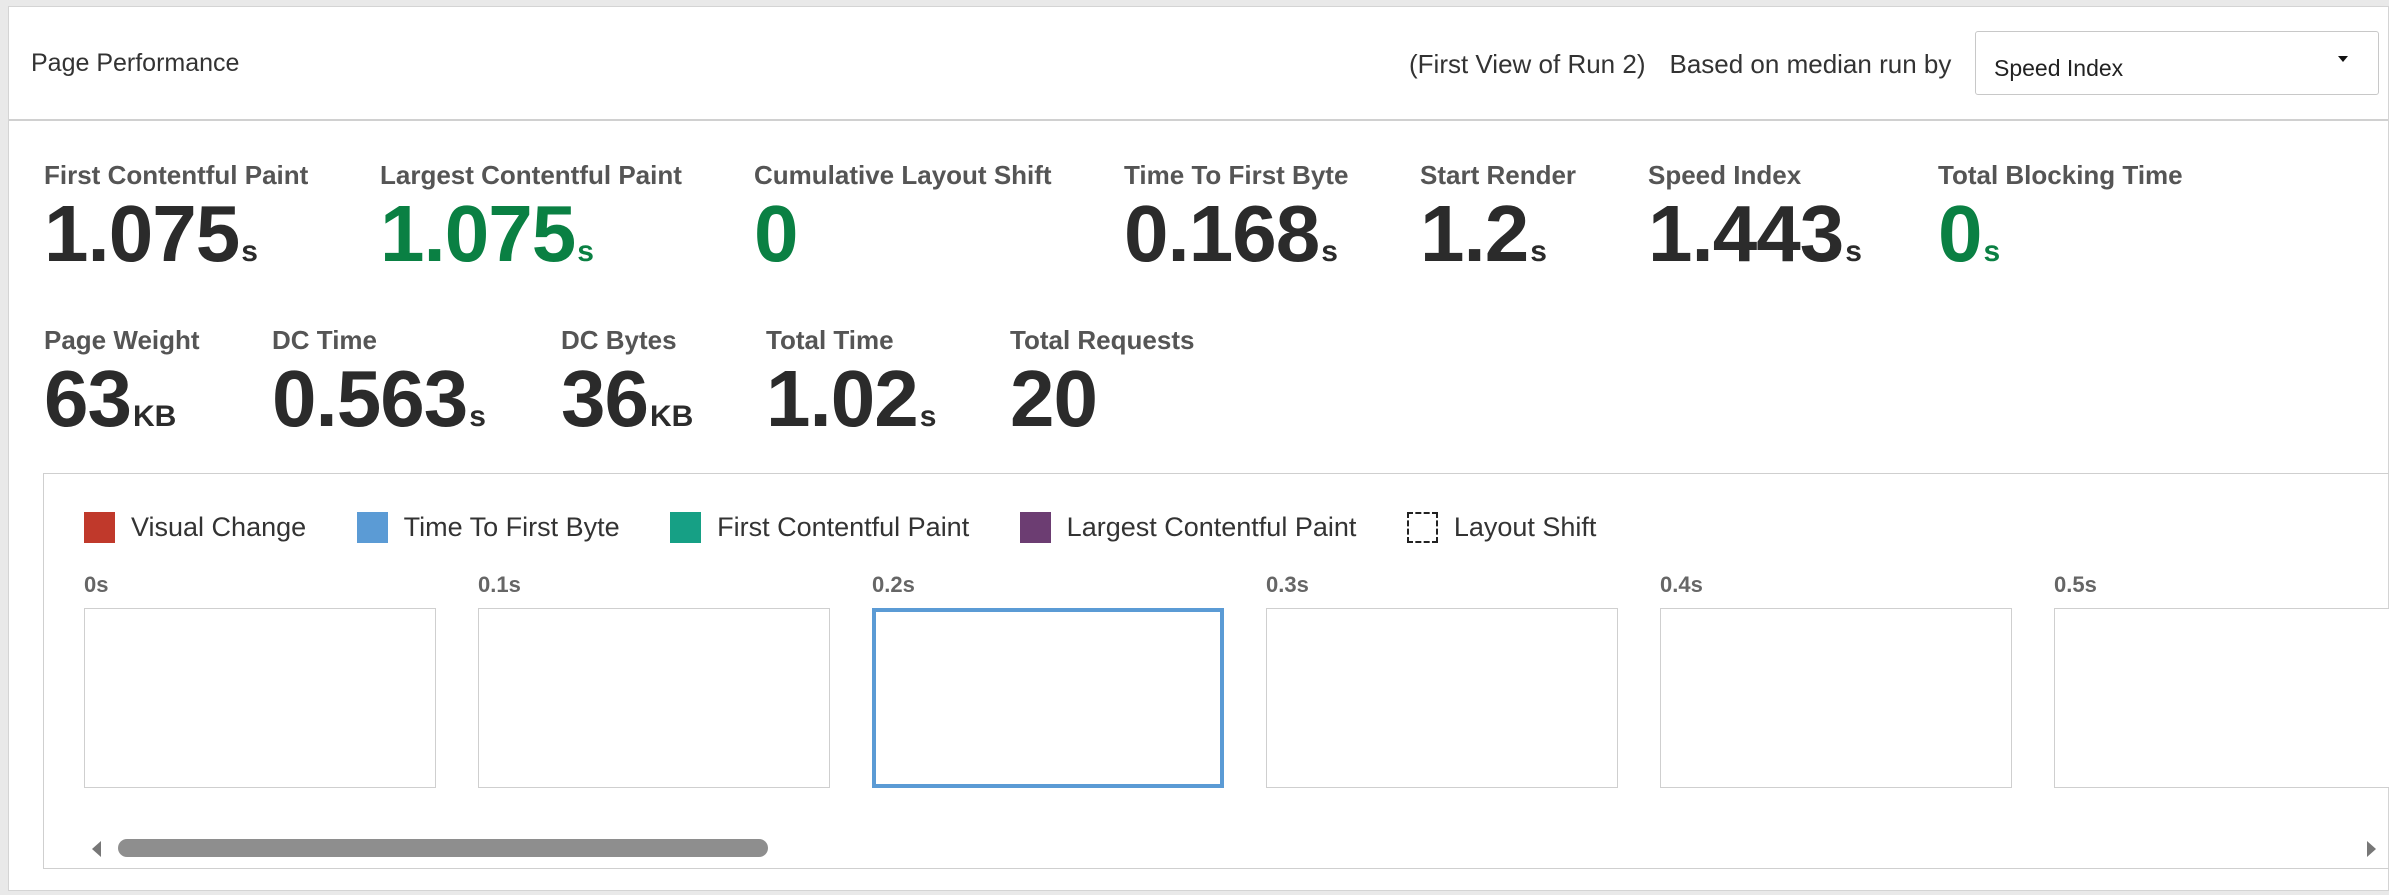 The image size is (2389, 895). What do you see at coordinates (96, 584) in the screenshot?
I see `frame-time: 0s` at bounding box center [96, 584].